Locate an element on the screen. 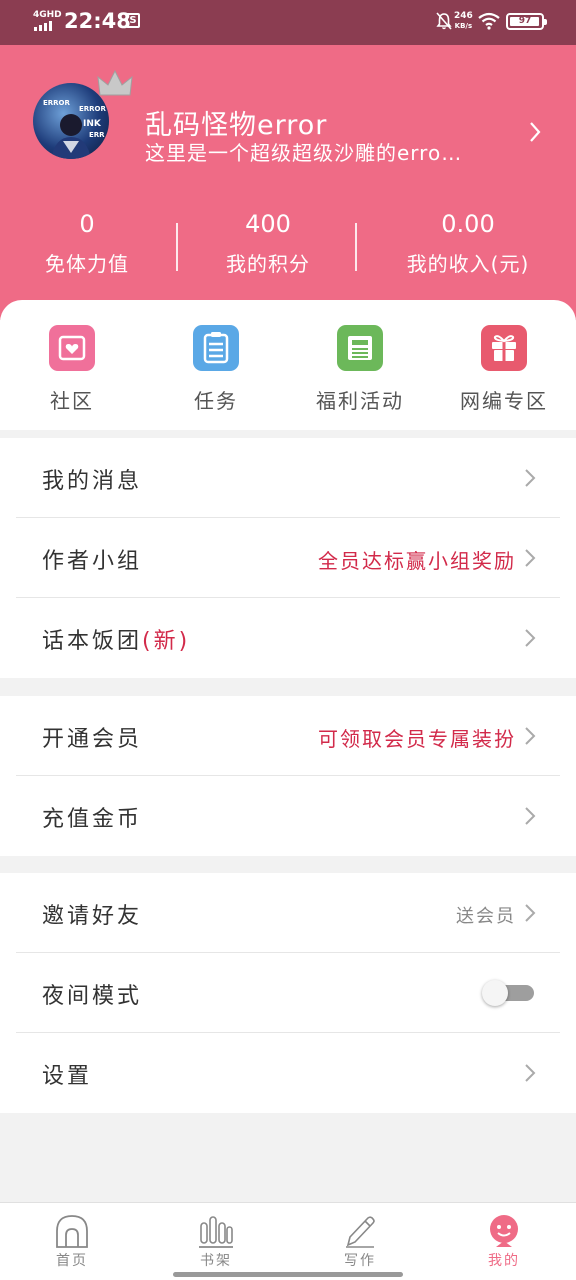 This screenshot has height=1280, width=576. stat-points: 400 我的积分 is located at coordinates (268, 243).